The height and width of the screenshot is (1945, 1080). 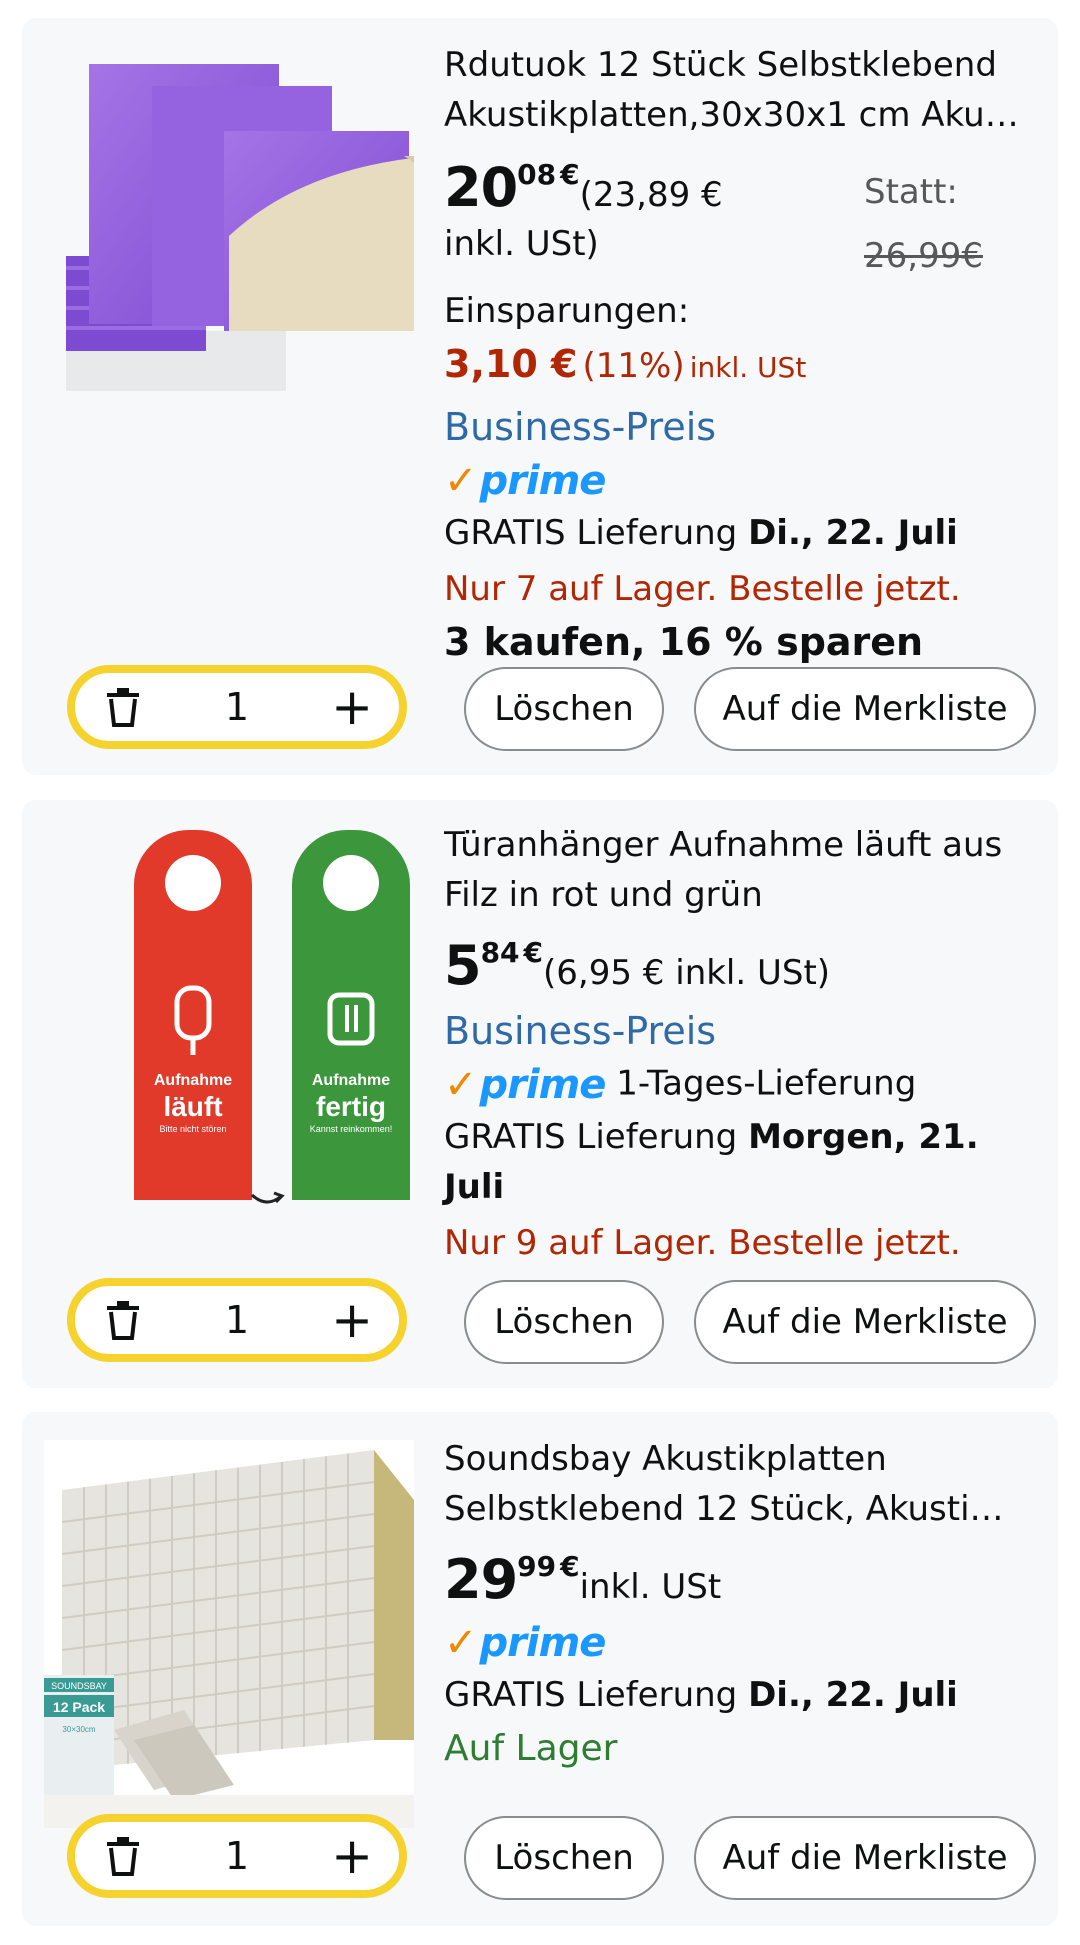 I want to click on price-whole: 20, so click(x=481, y=187).